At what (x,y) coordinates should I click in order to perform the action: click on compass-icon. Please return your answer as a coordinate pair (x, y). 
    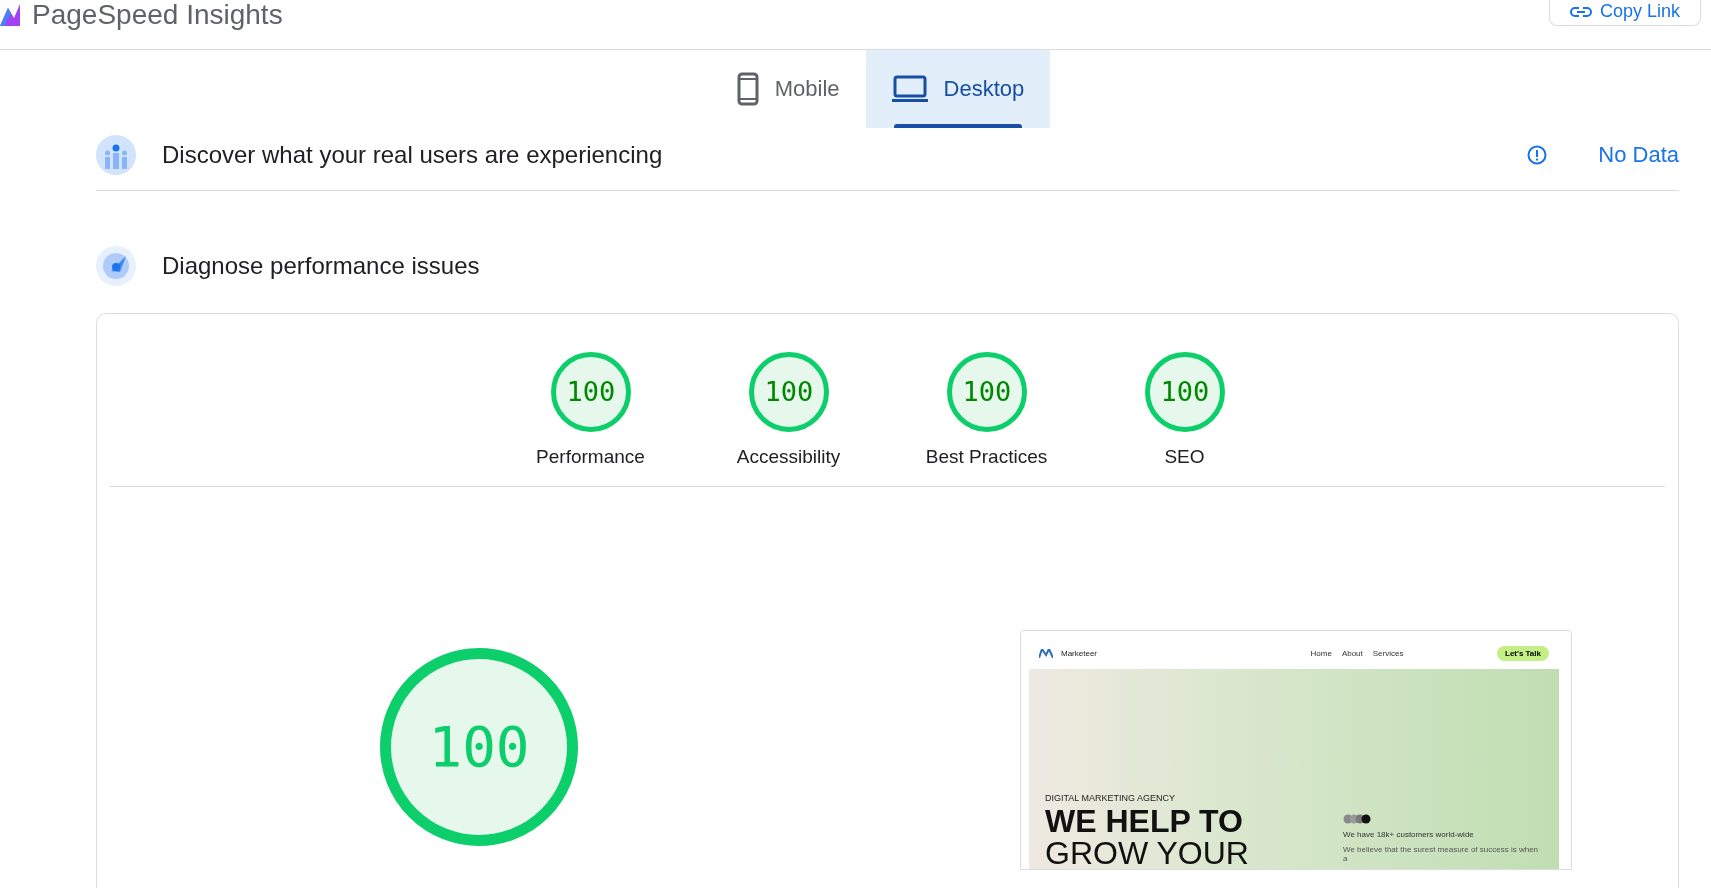
    Looking at the image, I should click on (116, 266).